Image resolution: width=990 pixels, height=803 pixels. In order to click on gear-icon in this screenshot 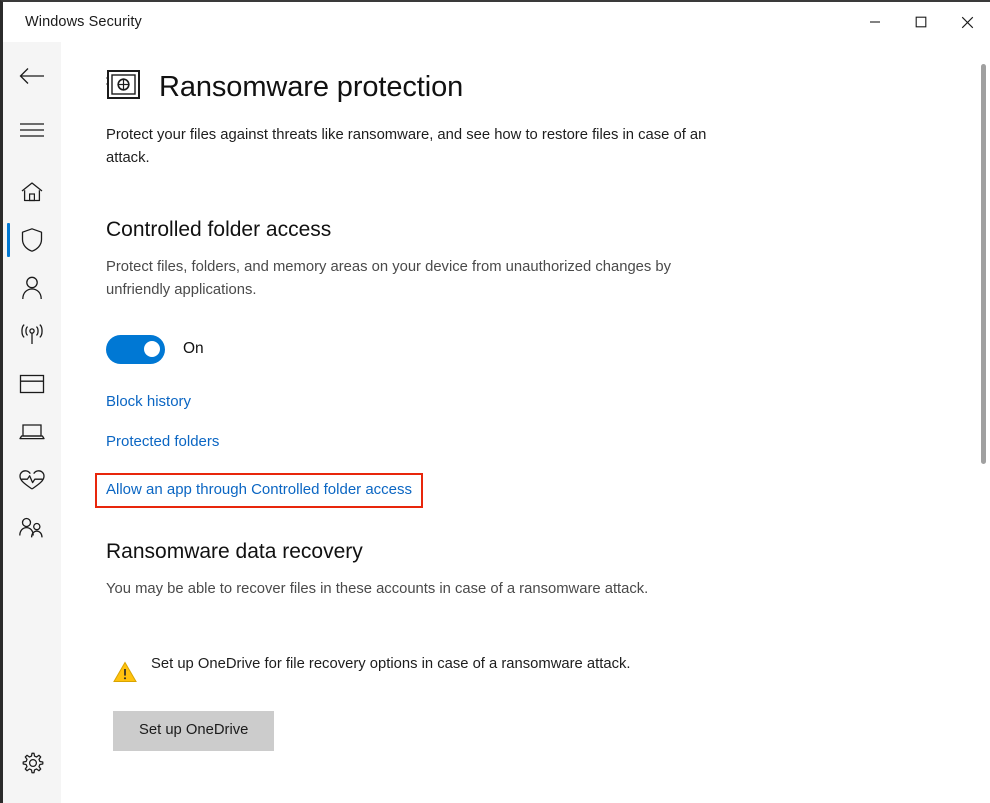, I will do `click(32, 764)`.